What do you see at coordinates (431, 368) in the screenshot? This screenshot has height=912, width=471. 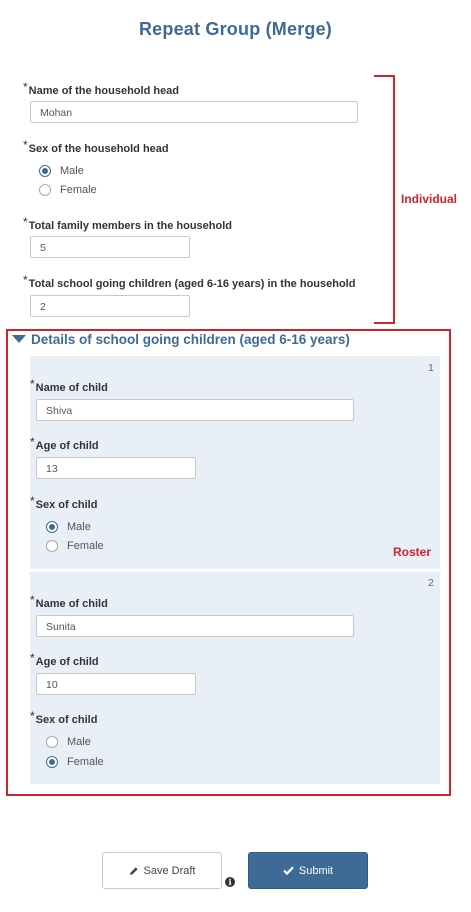 I see `repeat-number: 1` at bounding box center [431, 368].